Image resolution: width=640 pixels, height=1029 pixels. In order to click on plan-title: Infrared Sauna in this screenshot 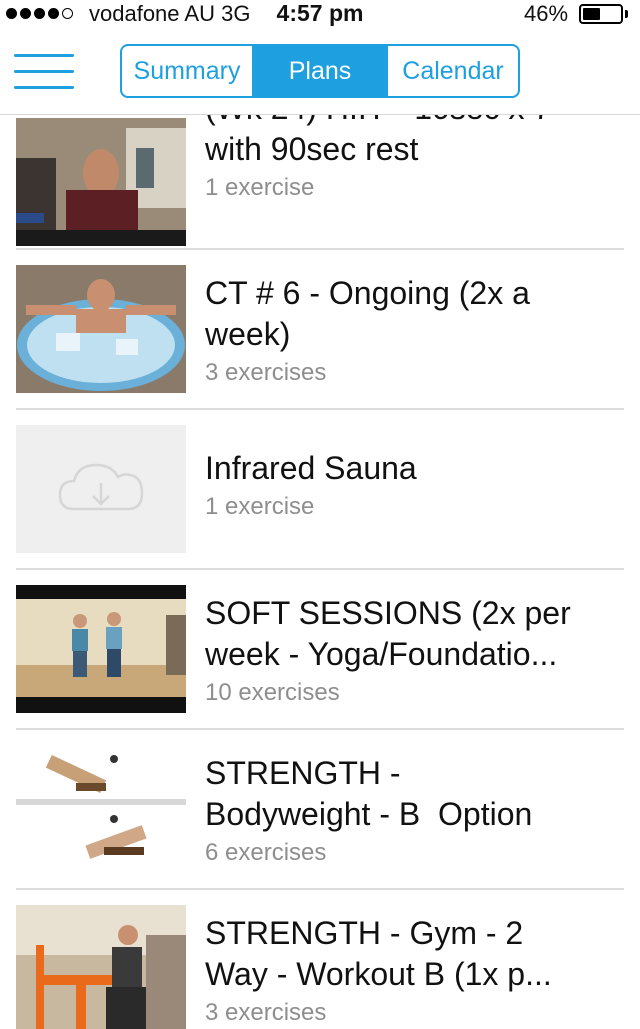, I will do `click(311, 468)`.